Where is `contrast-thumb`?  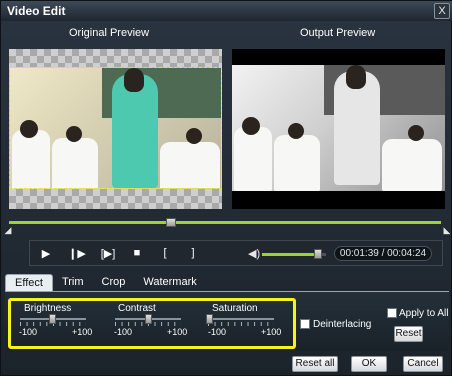
contrast-thumb is located at coordinates (148, 319).